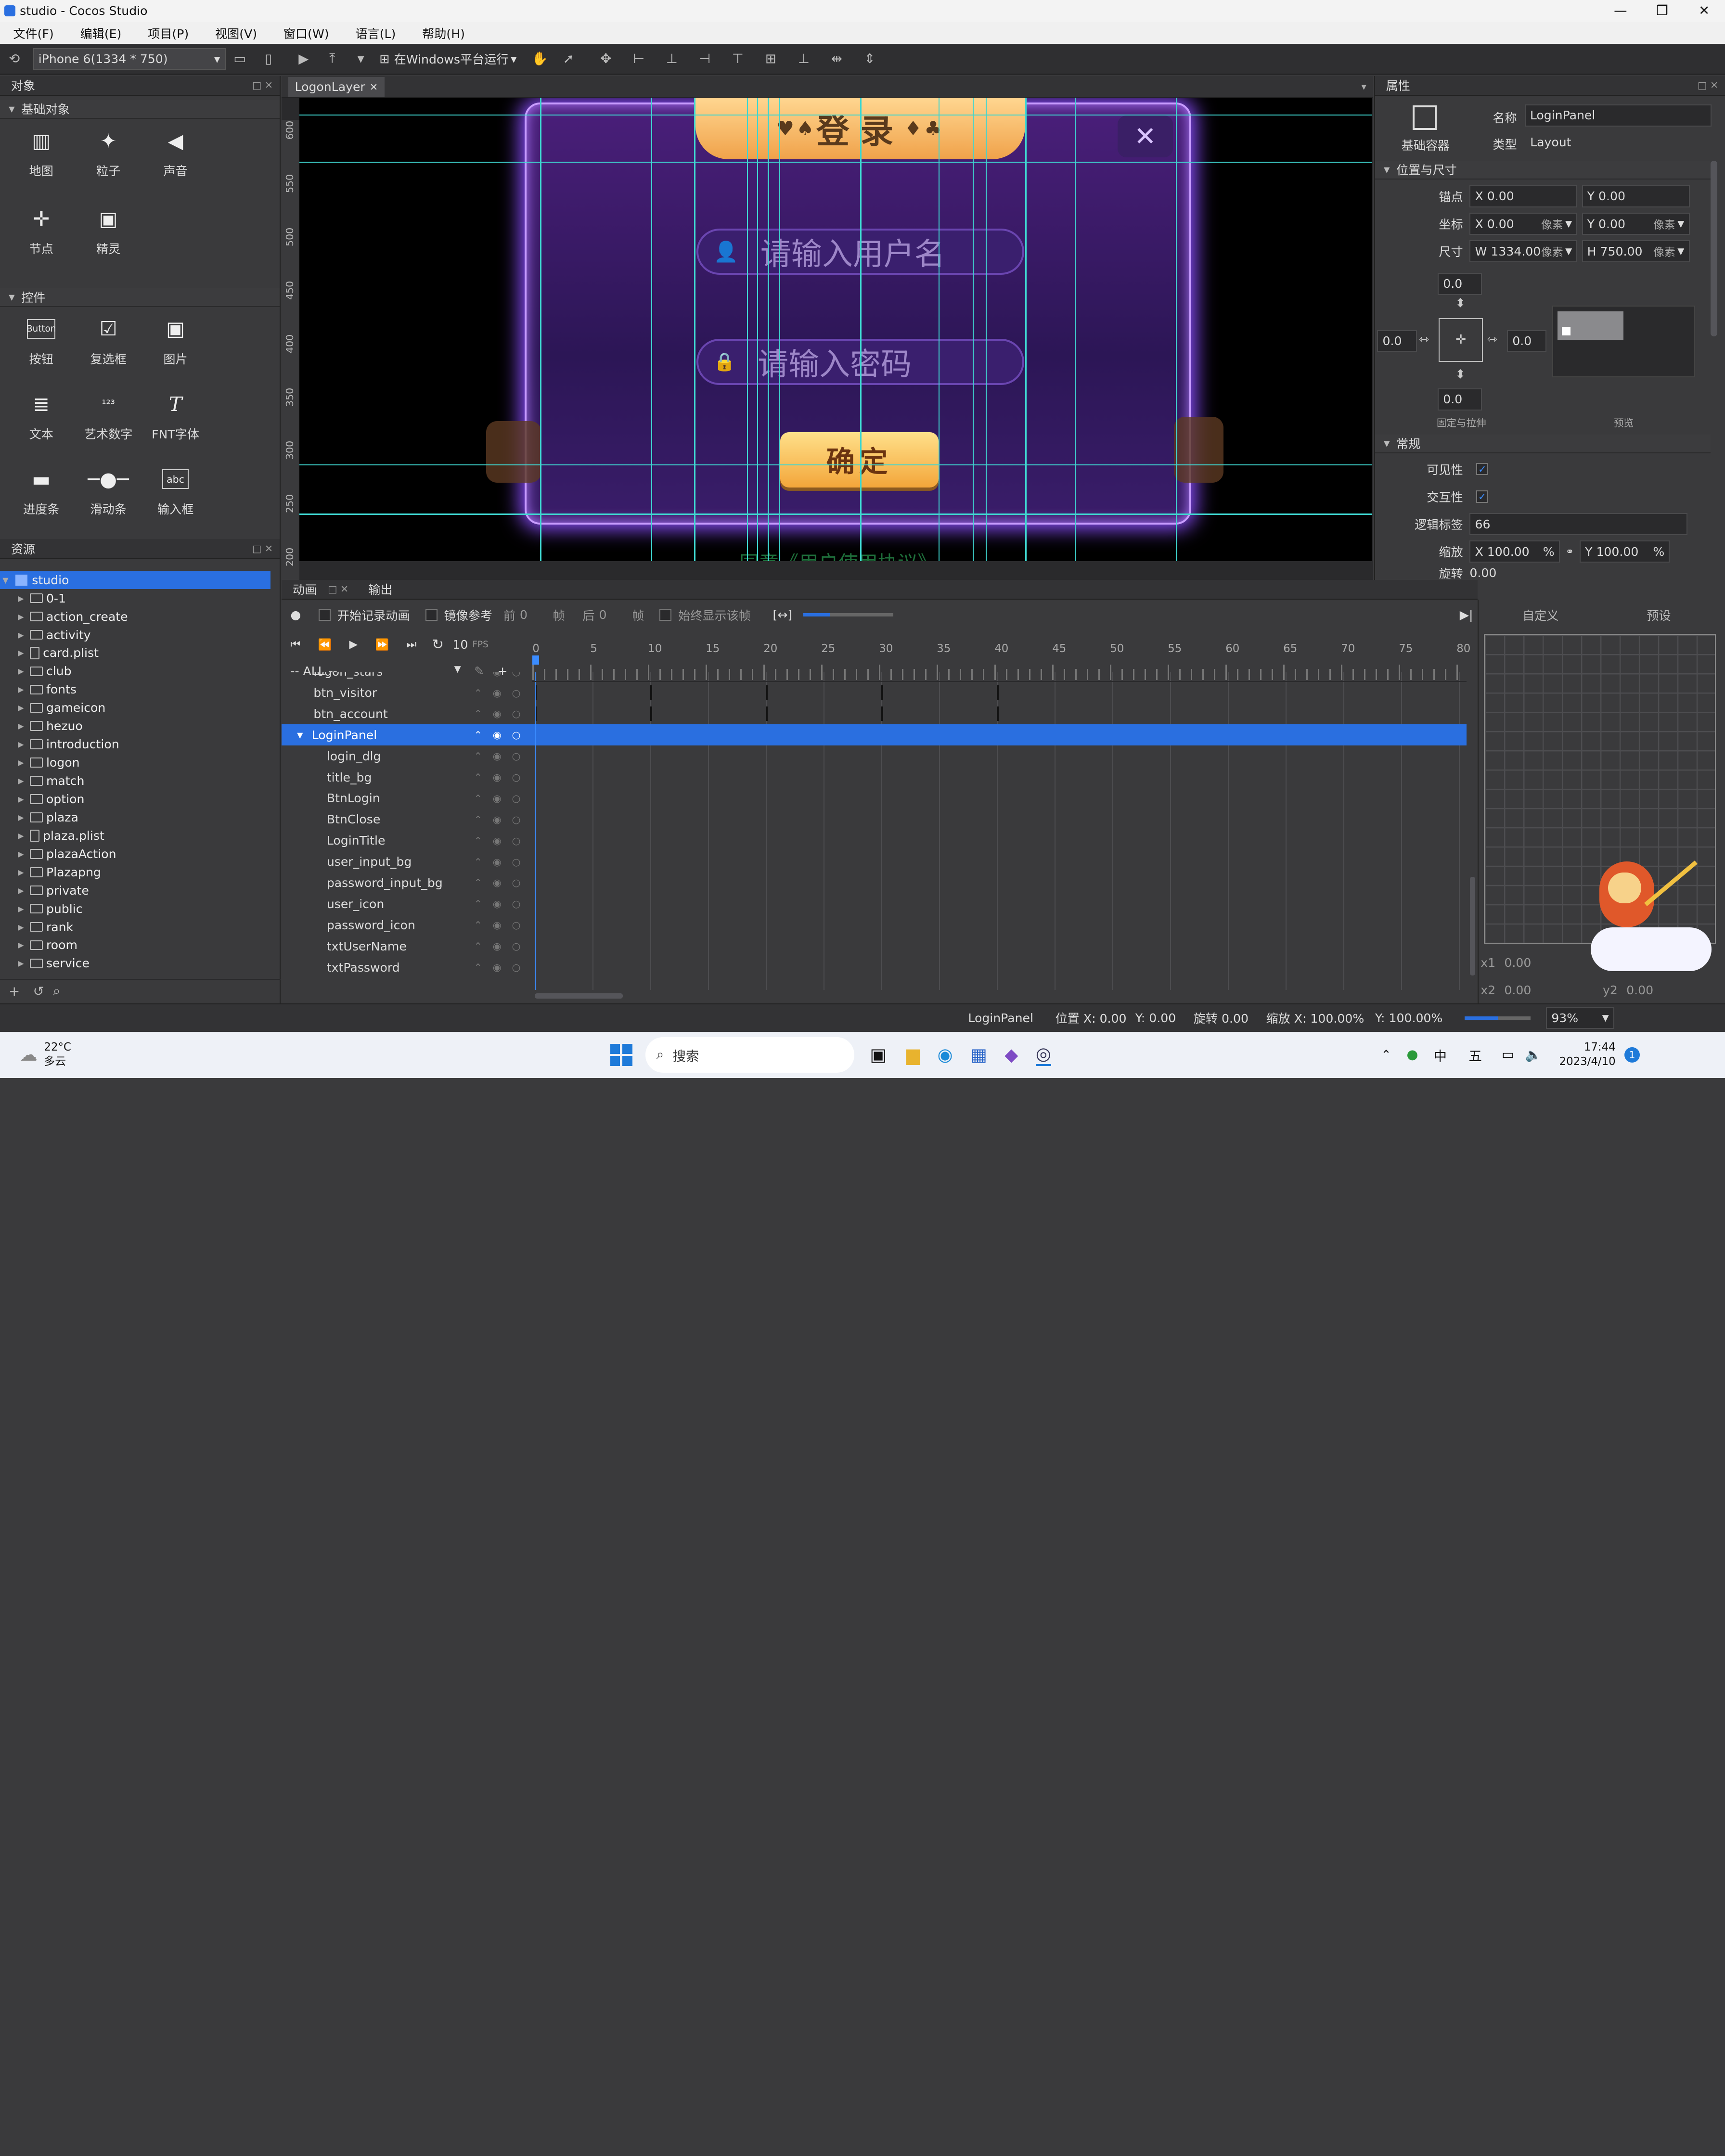  What do you see at coordinates (45, 1054) in the screenshot?
I see `weather-widget: ☁ 22°C 多云` at bounding box center [45, 1054].